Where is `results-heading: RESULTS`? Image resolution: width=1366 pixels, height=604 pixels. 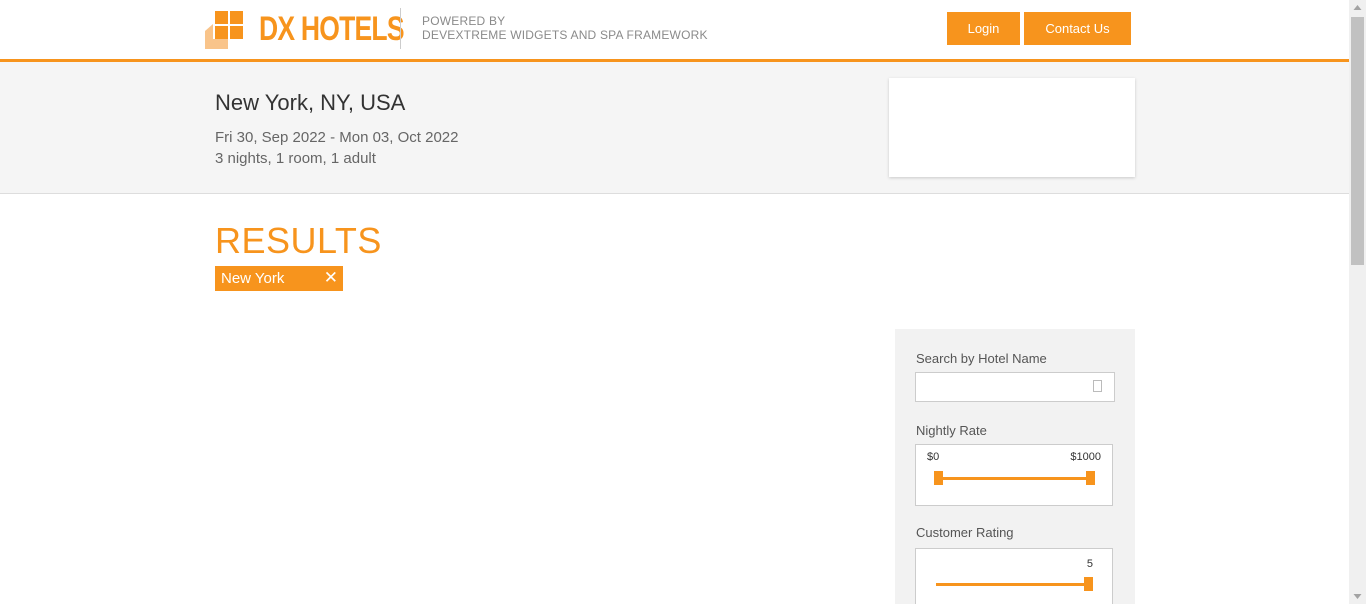
results-heading: RESULTS is located at coordinates (298, 240).